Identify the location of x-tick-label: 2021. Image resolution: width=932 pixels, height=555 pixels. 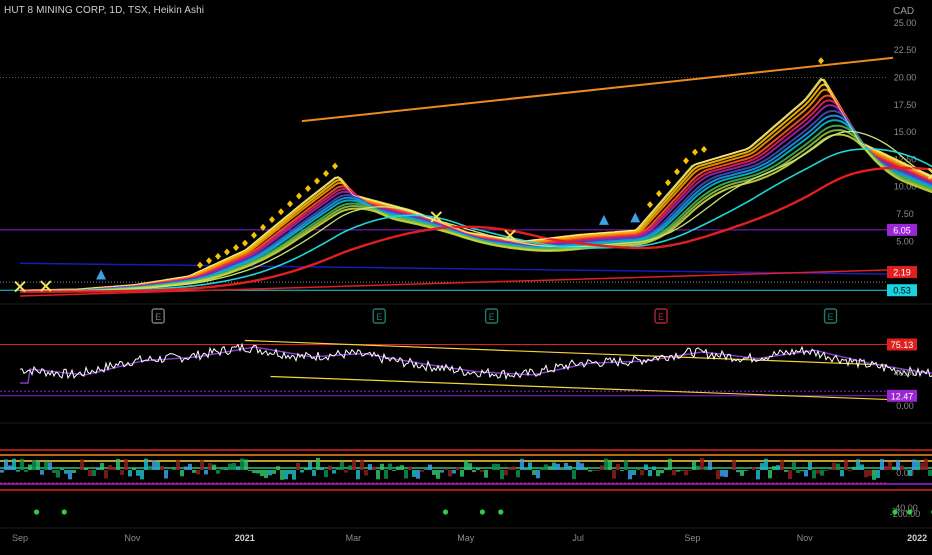
(245, 538).